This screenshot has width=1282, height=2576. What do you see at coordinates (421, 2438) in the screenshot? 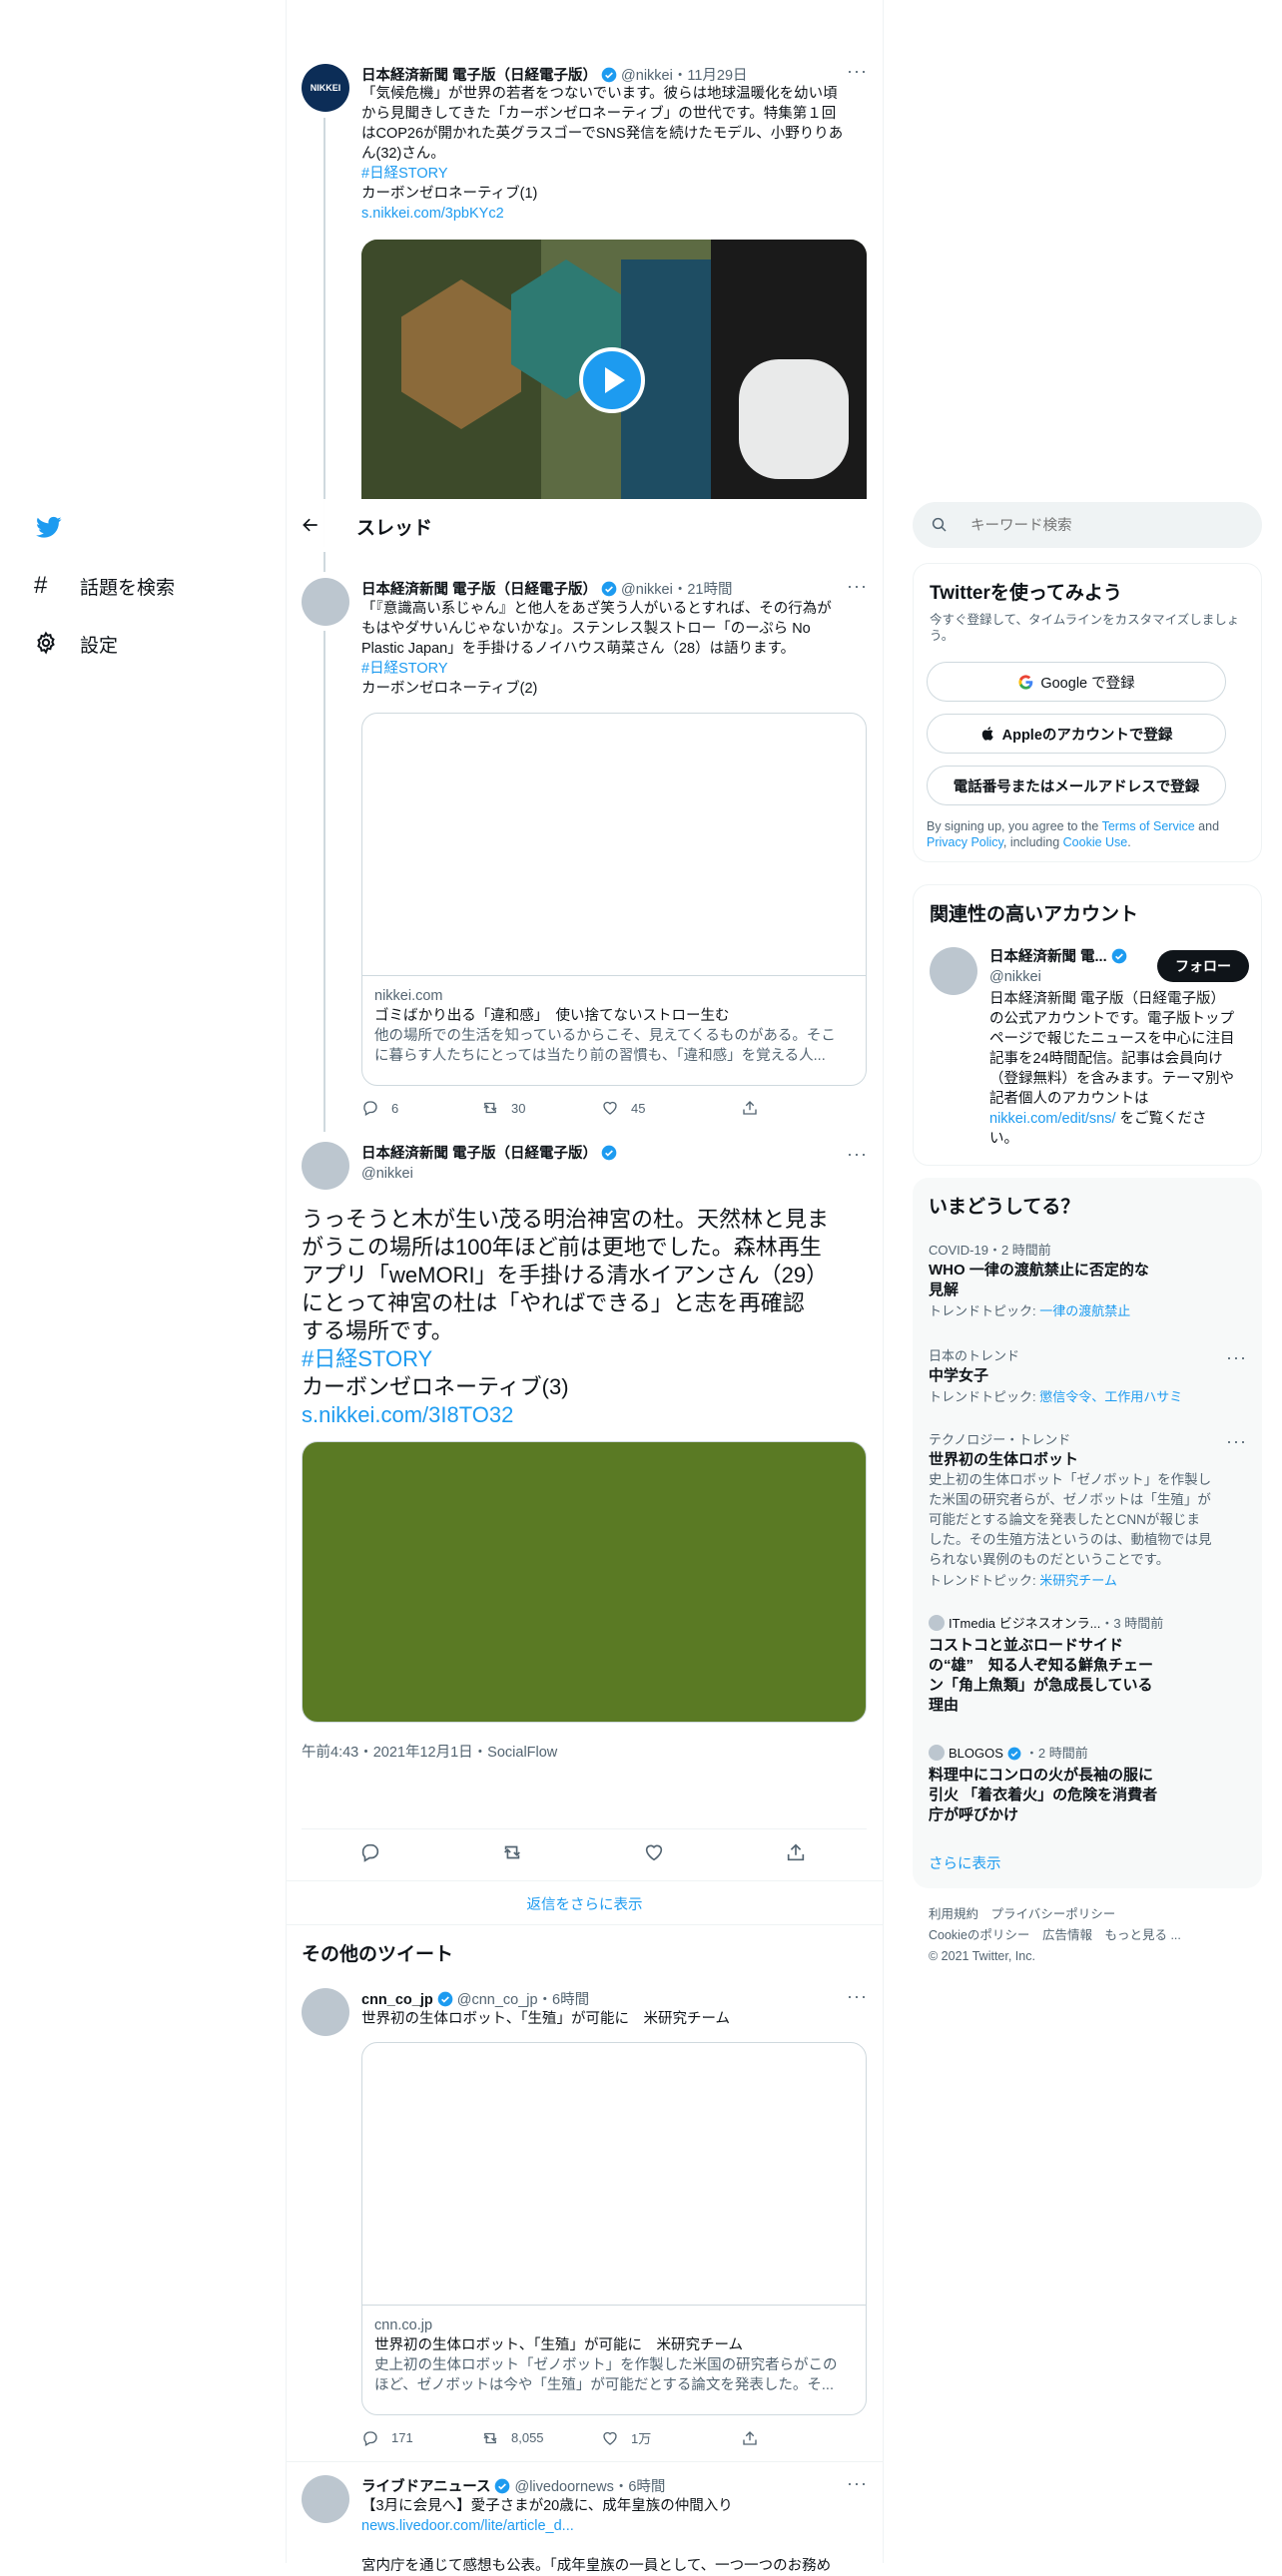
I see `reply-button: 171` at bounding box center [421, 2438].